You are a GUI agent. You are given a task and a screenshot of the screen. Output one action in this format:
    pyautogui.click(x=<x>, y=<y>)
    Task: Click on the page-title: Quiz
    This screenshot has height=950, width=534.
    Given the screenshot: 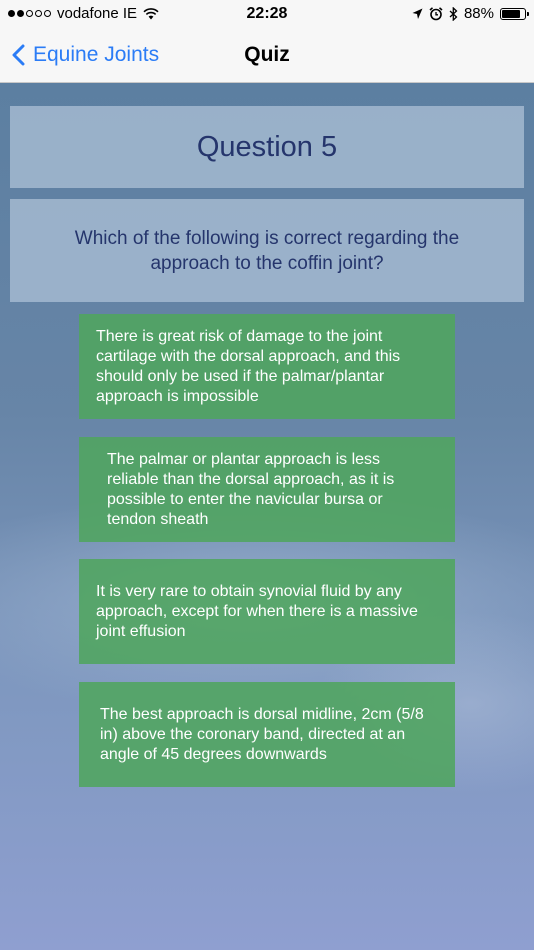 What is the action you would take?
    pyautogui.click(x=267, y=54)
    